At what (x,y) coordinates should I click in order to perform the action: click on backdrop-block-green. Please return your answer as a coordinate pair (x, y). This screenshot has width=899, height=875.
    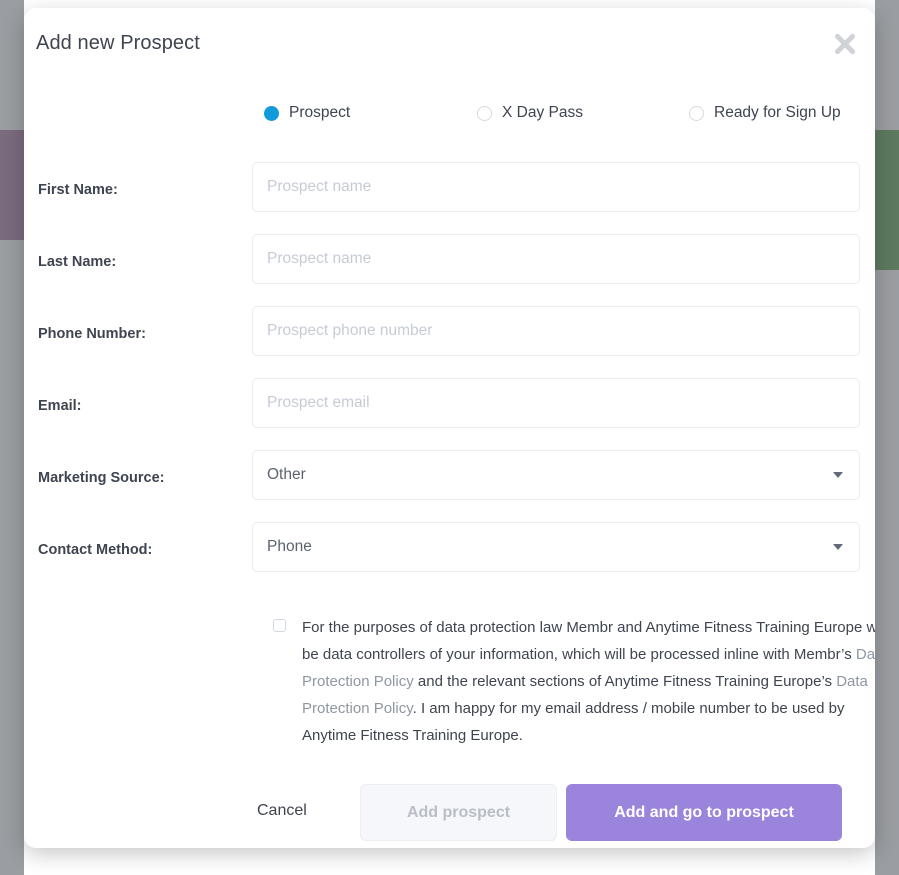
    Looking at the image, I should click on (887, 200).